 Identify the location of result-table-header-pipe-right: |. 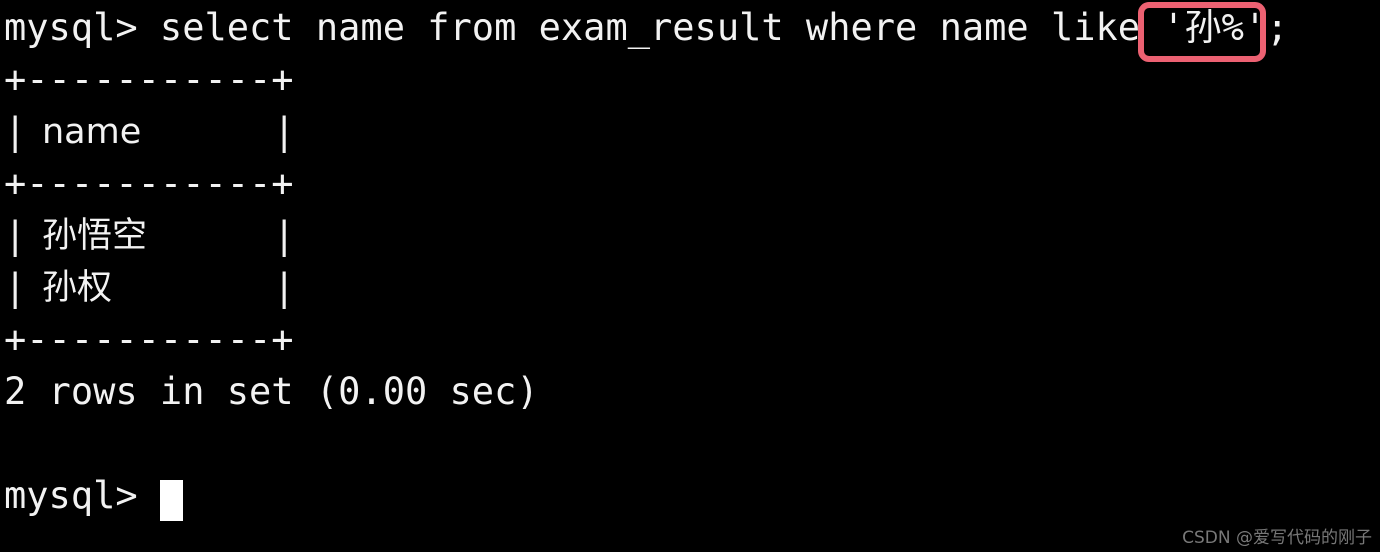
(284, 131).